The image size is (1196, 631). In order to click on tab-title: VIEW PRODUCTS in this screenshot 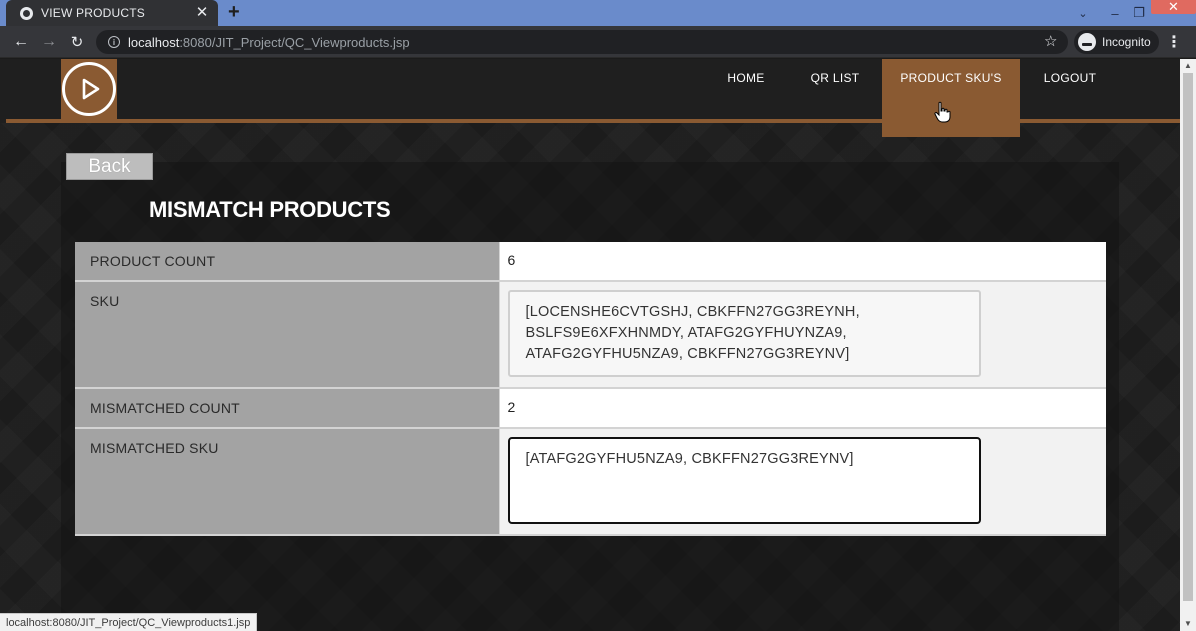, I will do `click(93, 13)`.